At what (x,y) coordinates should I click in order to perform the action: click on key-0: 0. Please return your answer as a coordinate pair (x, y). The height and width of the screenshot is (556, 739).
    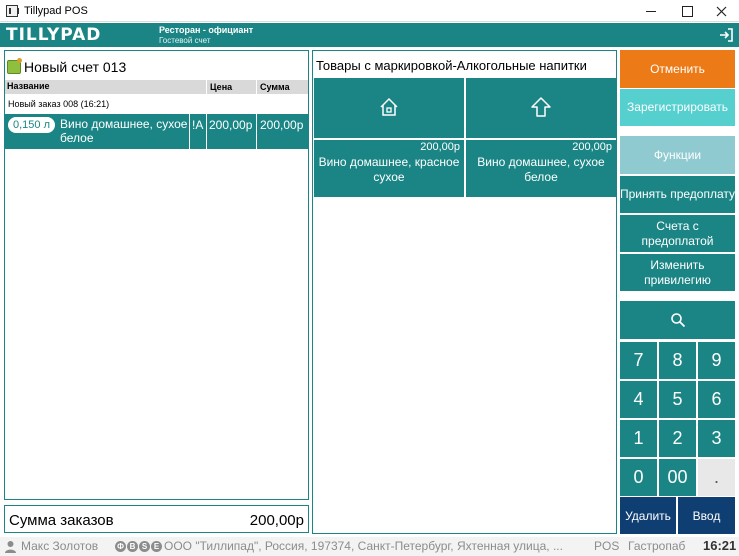
    Looking at the image, I should click on (638, 477).